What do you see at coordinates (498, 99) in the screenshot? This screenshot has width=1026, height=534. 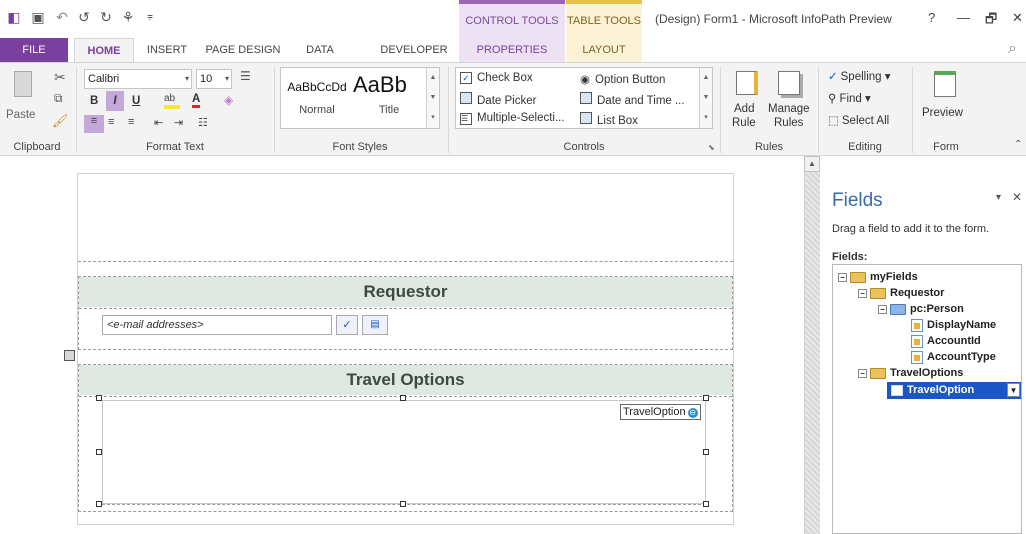 I see `control-date-picker: Date Picker` at bounding box center [498, 99].